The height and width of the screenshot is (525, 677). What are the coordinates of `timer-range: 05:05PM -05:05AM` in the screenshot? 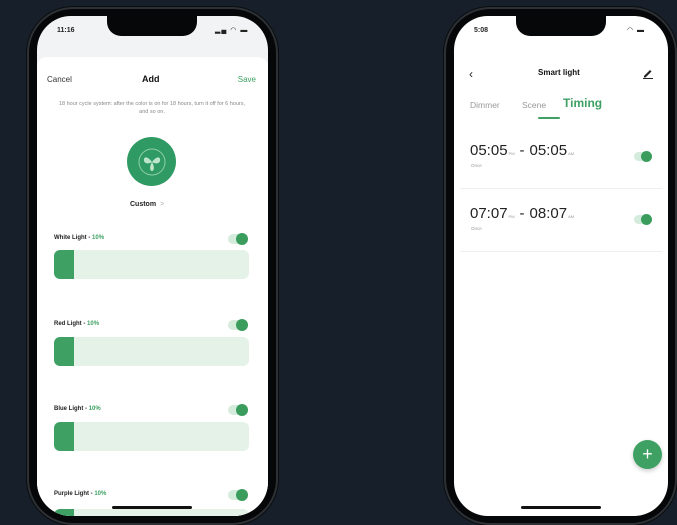 It's located at (522, 150).